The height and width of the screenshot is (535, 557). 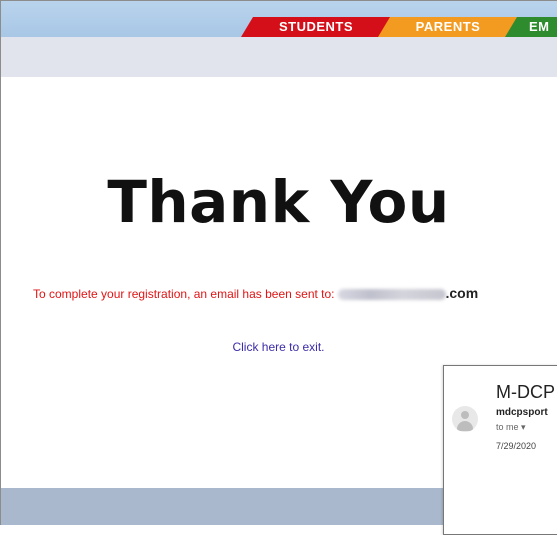 What do you see at coordinates (448, 27) in the screenshot?
I see `tab-parents: PARENTS` at bounding box center [448, 27].